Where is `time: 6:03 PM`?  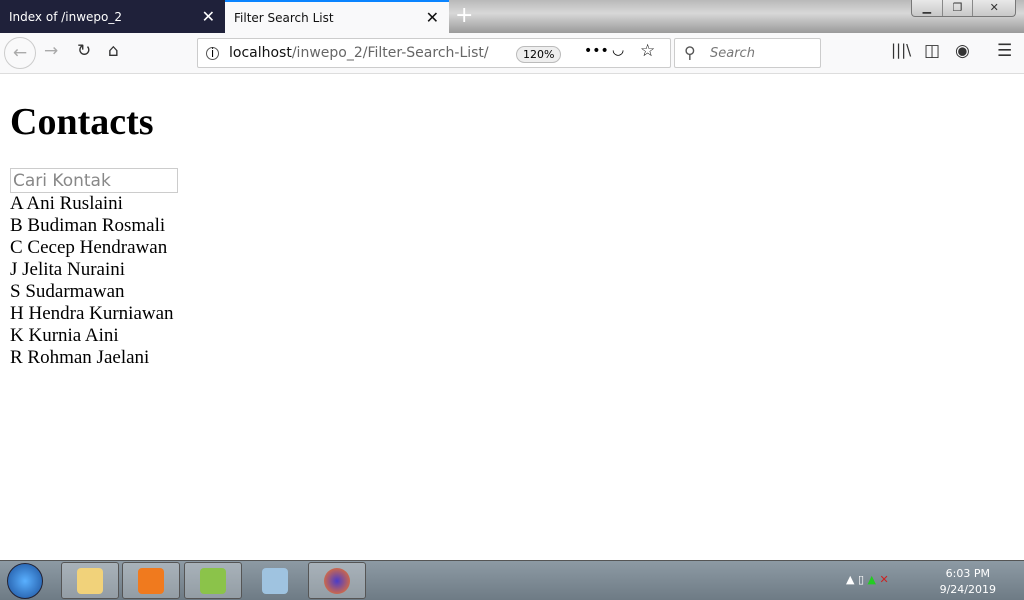
time: 6:03 PM is located at coordinates (967, 573).